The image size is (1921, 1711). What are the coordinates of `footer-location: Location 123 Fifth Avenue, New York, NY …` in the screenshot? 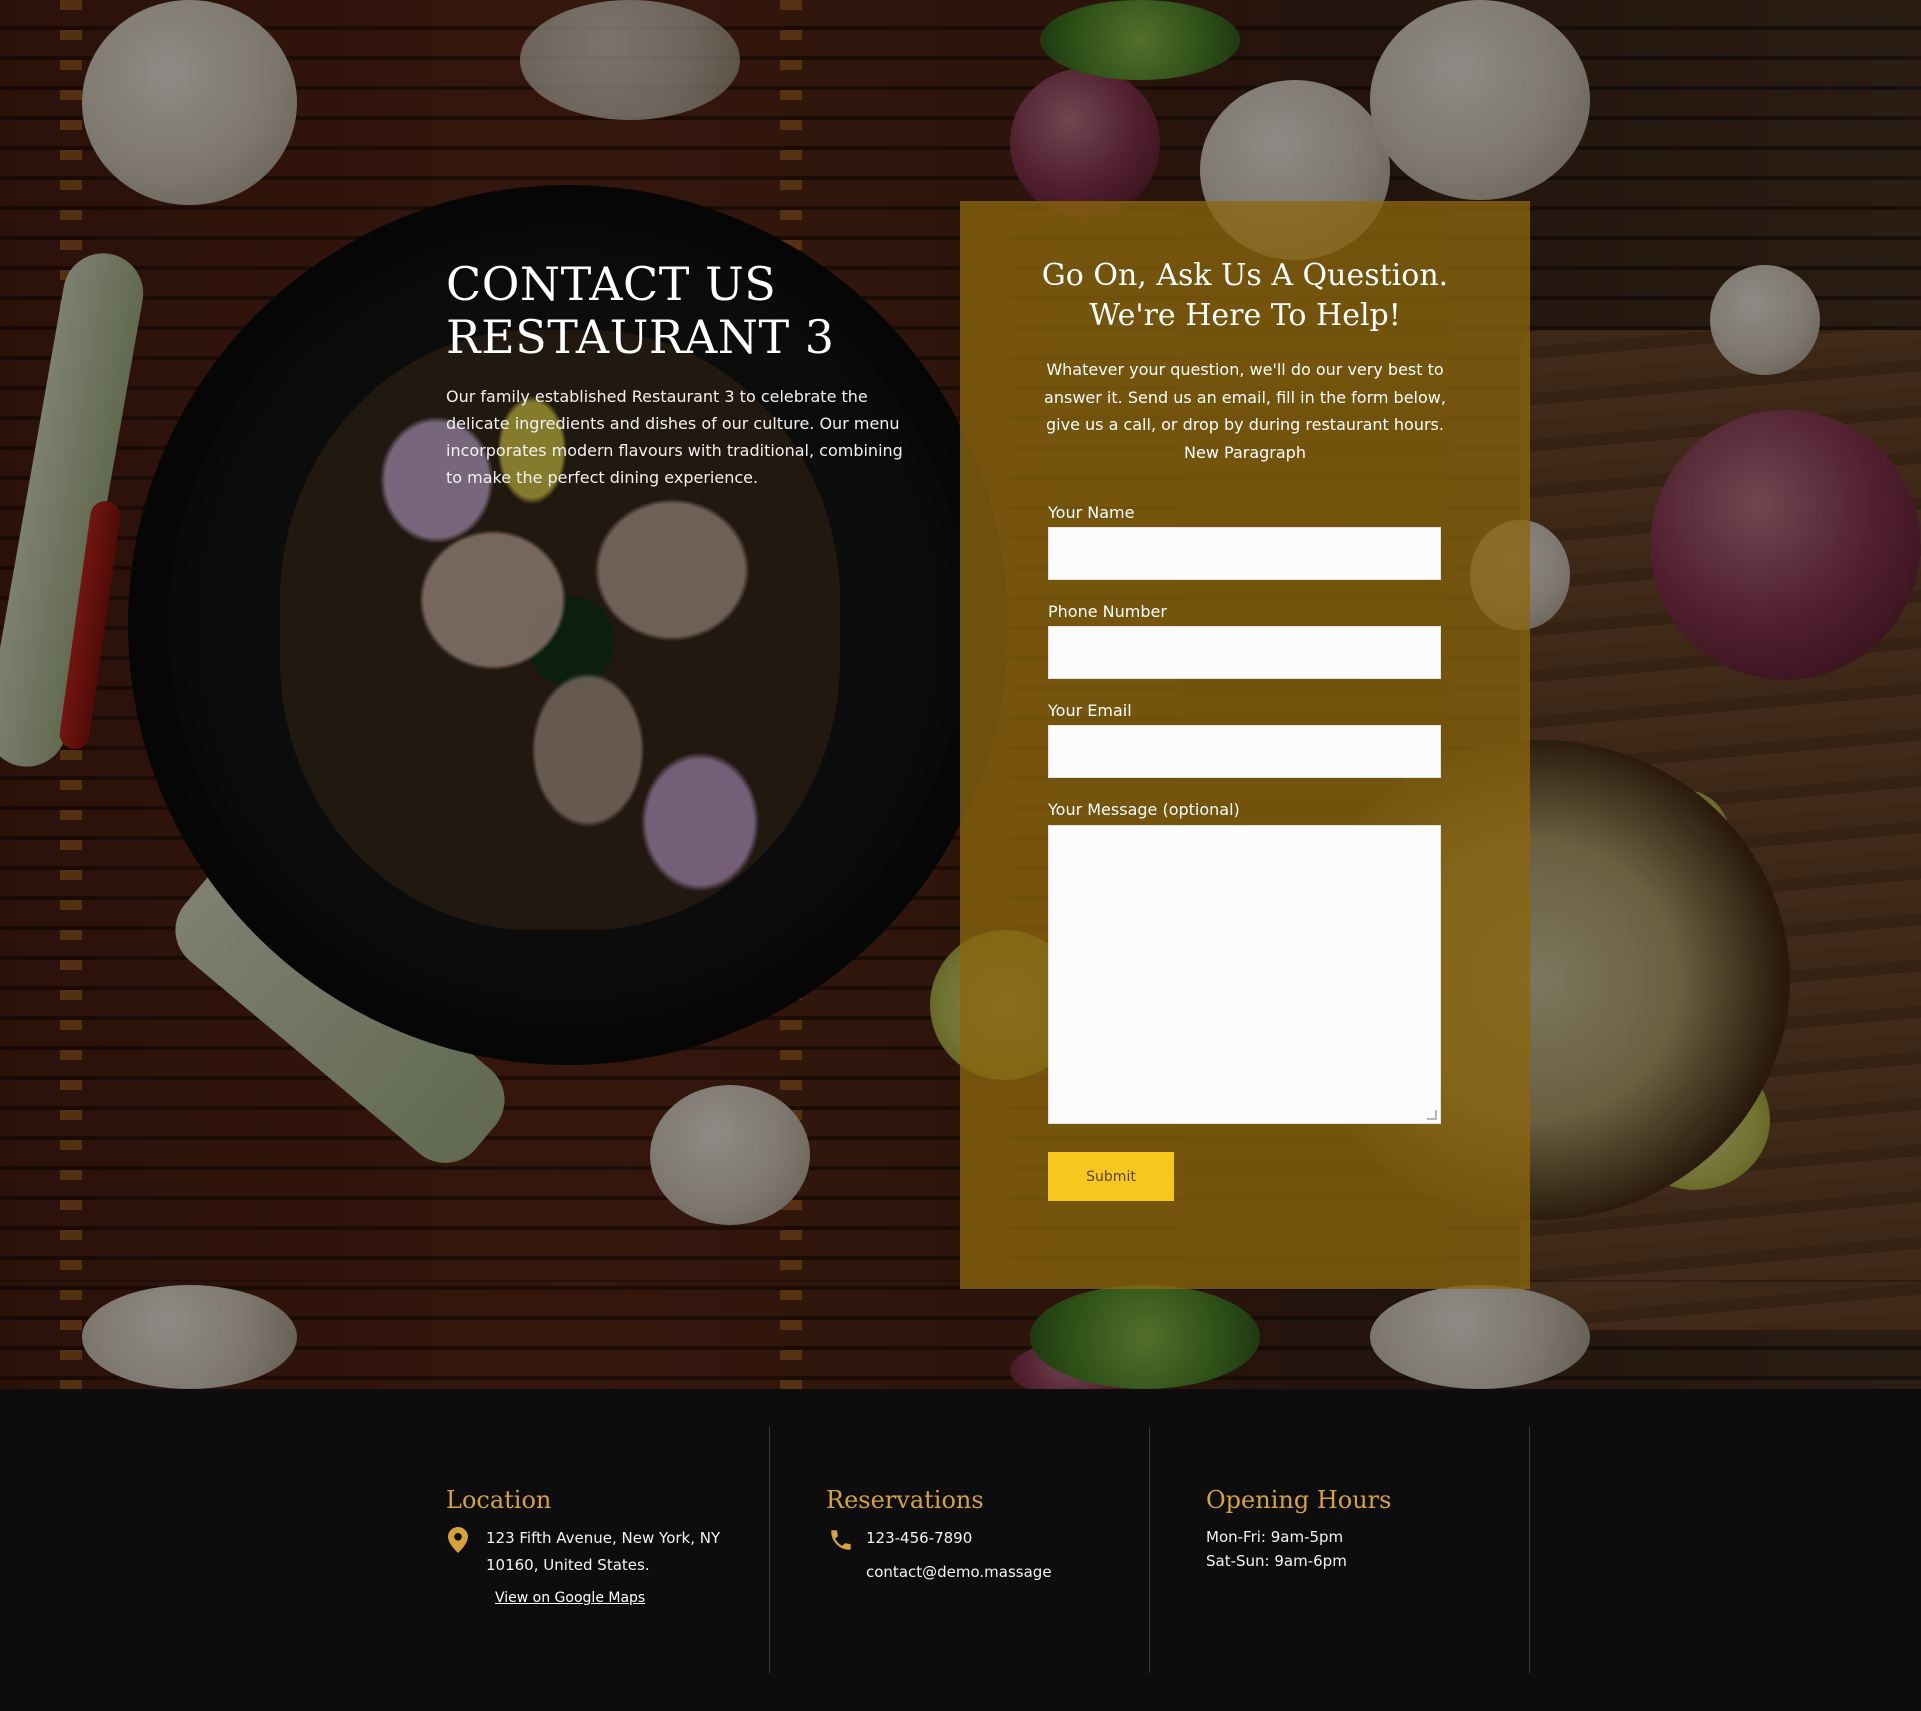 It's located at (596, 1545).